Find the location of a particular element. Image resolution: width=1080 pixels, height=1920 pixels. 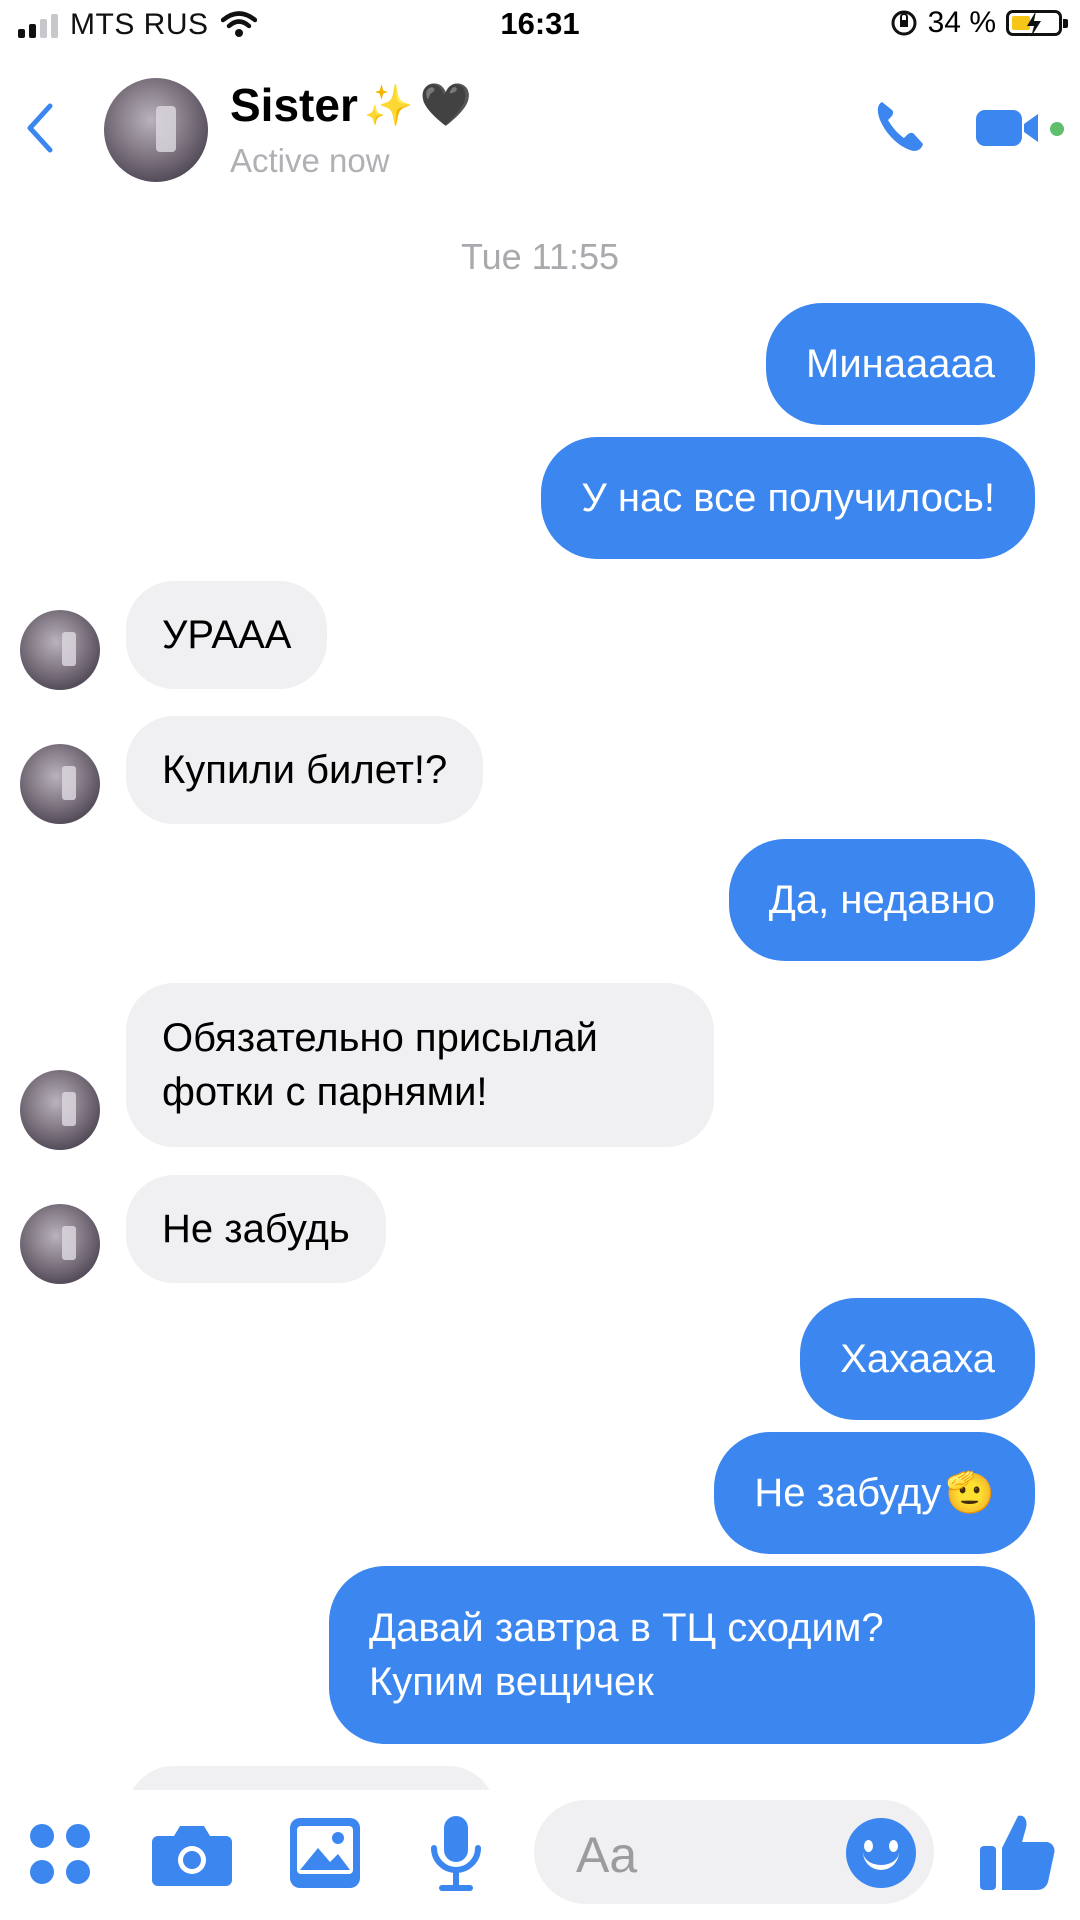

contact-name: Sister ✨ 🖤 is located at coordinates (351, 105).